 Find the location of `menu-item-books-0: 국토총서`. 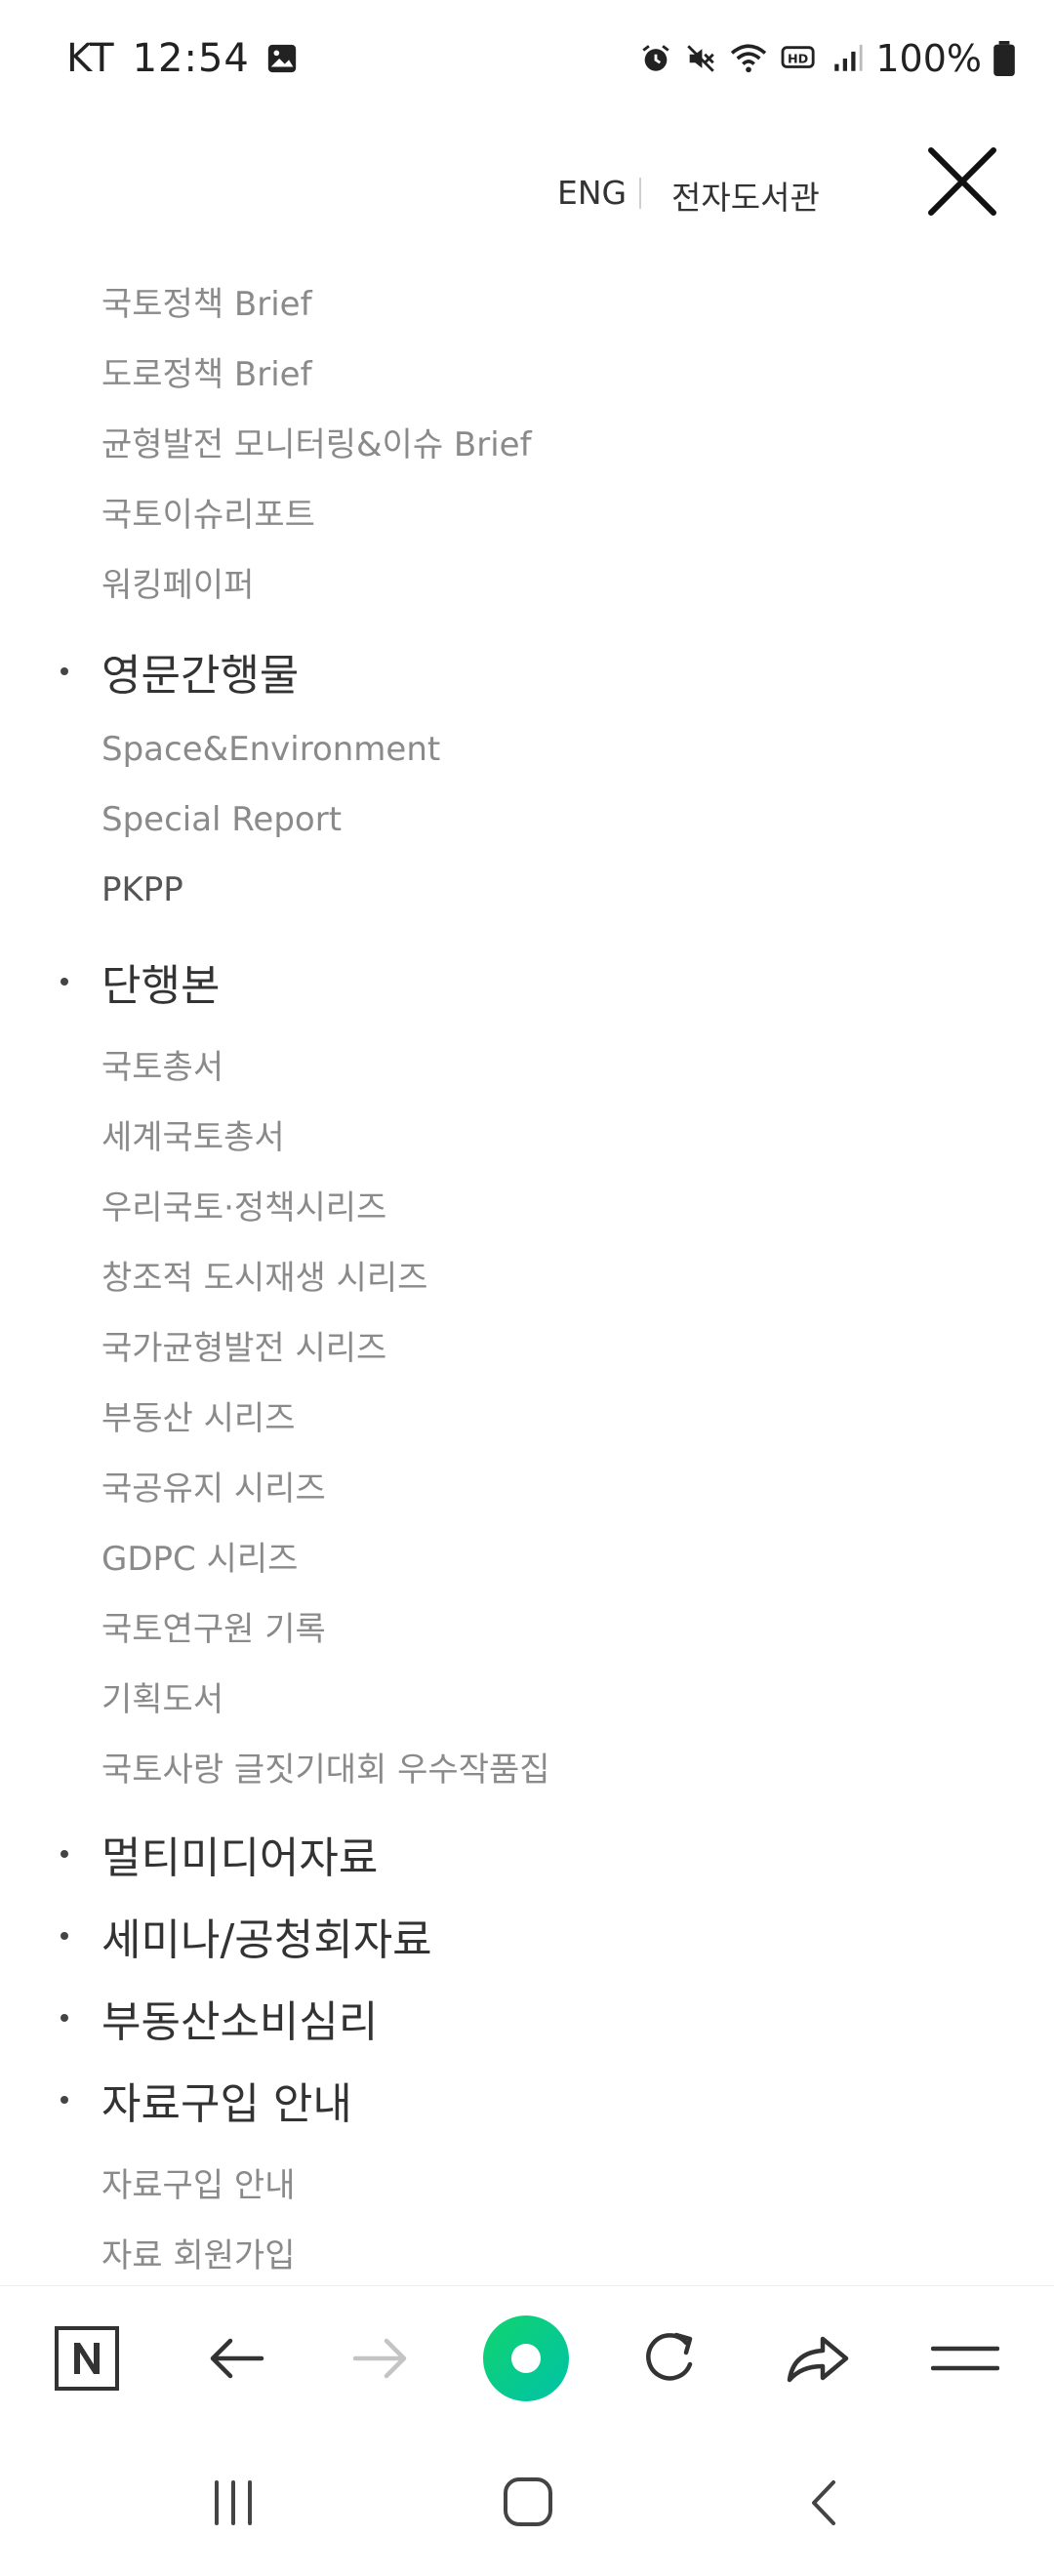

menu-item-books-0: 국토총서 is located at coordinates (162, 1064).